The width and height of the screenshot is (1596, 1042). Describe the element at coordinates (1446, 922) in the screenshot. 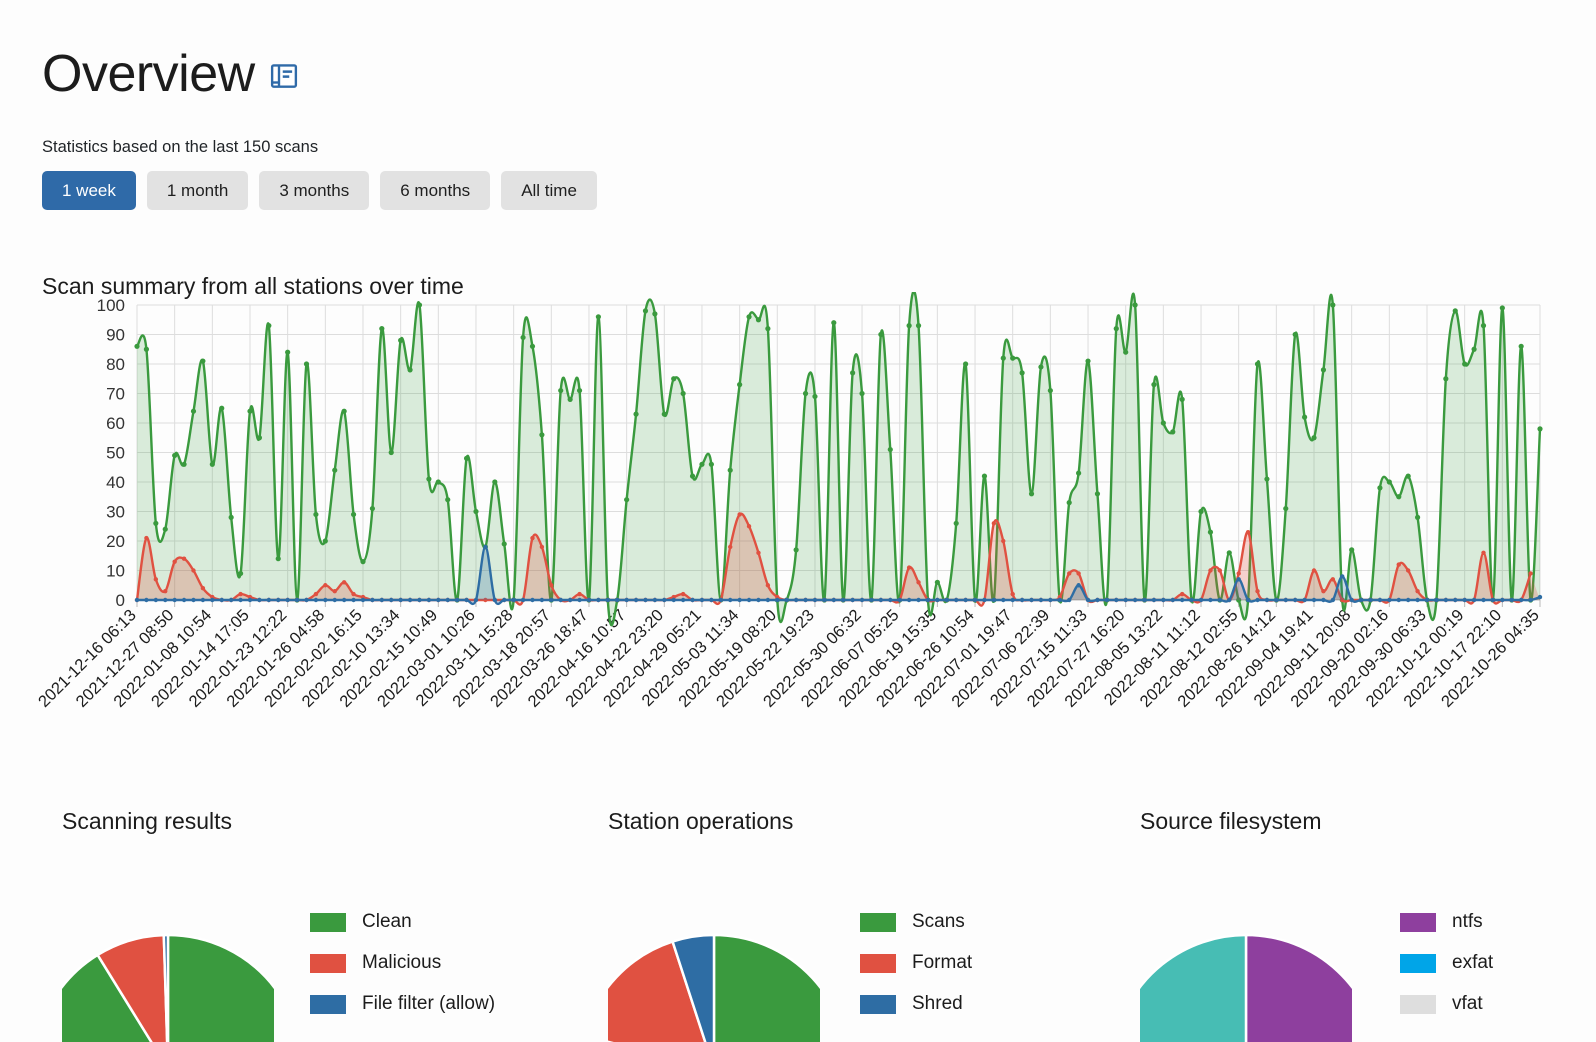

I see `legend-item-ntfs: ntfs` at that location.